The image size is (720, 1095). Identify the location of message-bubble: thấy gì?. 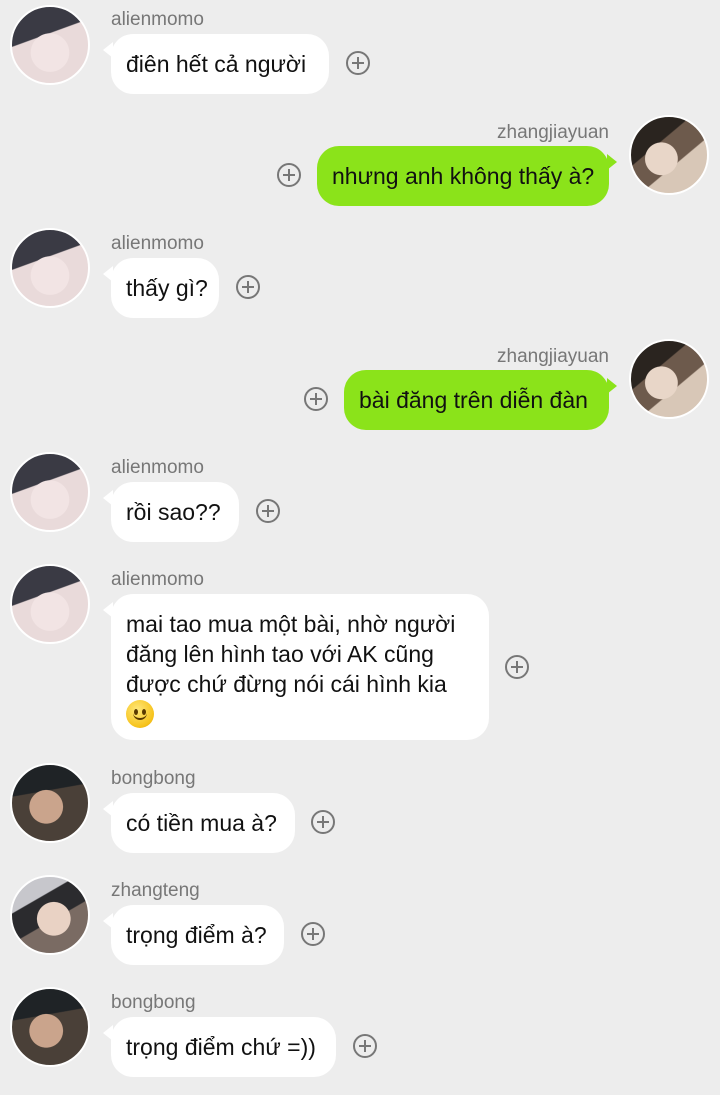
(161, 288).